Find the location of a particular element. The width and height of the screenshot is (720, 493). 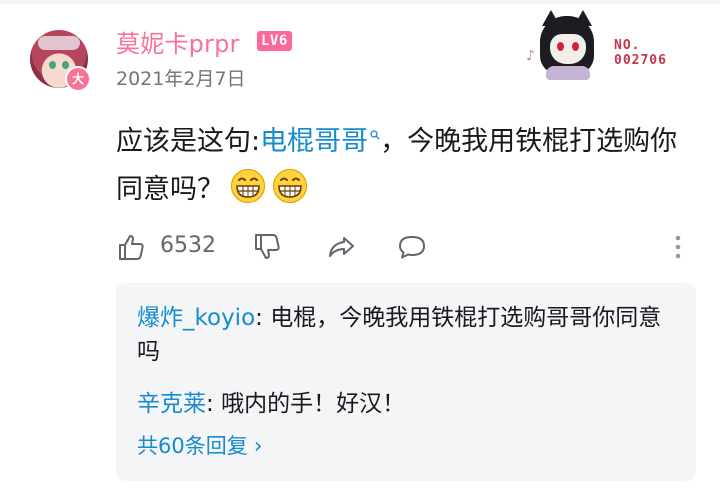

like-count: 6532 is located at coordinates (188, 245).